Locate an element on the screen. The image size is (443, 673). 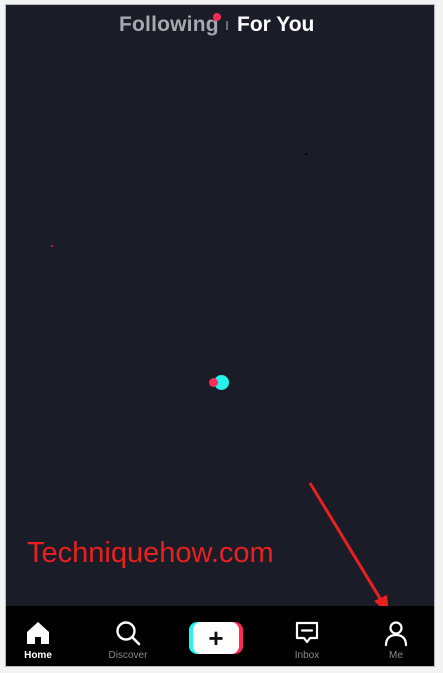
nav-home: Home is located at coordinates (39, 636).